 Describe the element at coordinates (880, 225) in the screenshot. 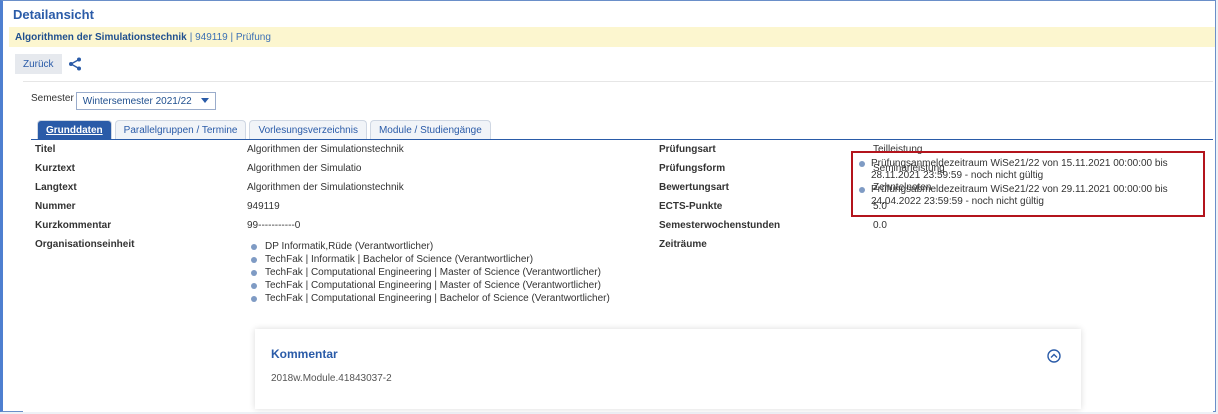

I see `field-value: 0.0` at that location.